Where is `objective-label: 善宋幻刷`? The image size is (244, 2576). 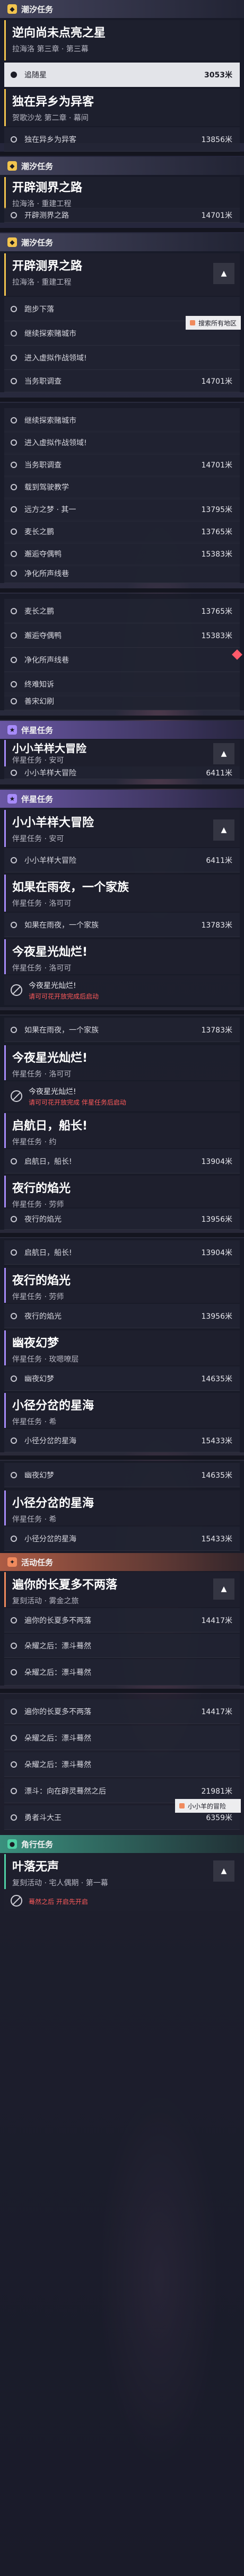 objective-label: 善宋幻刷 is located at coordinates (39, 701).